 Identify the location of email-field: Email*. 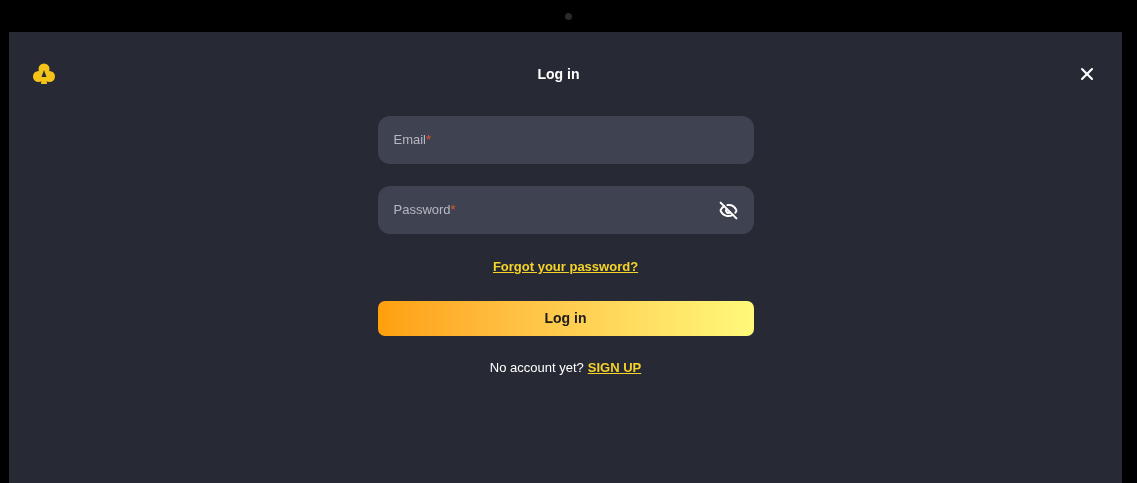
(565, 140).